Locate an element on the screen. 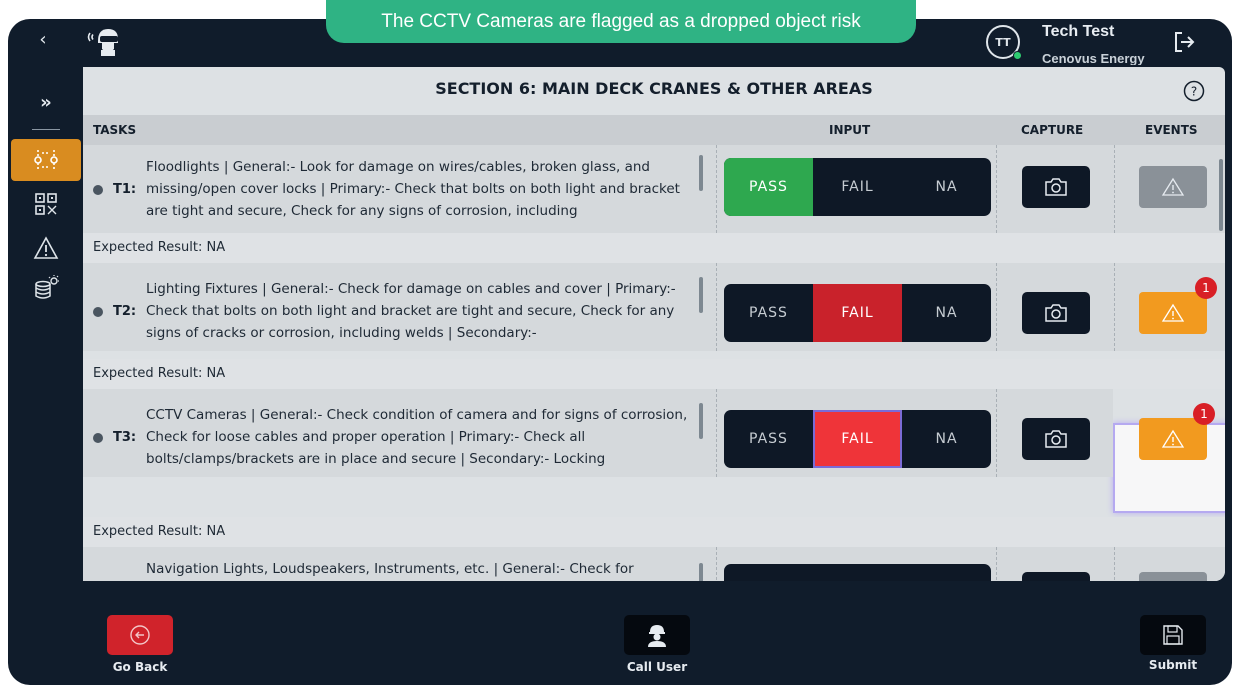 This screenshot has width=1233, height=685. sidebar-item-warning is located at coordinates (45, 248).